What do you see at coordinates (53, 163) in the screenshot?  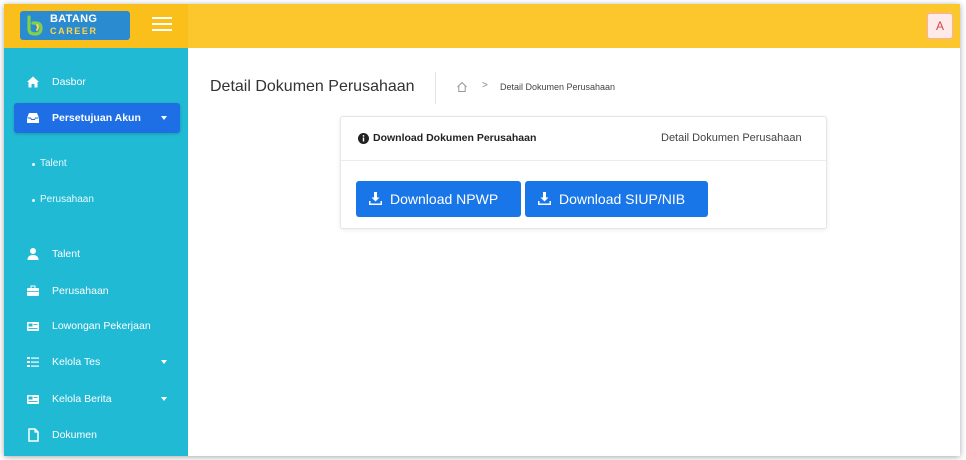 I see `sidebar-subitem-label: Talent` at bounding box center [53, 163].